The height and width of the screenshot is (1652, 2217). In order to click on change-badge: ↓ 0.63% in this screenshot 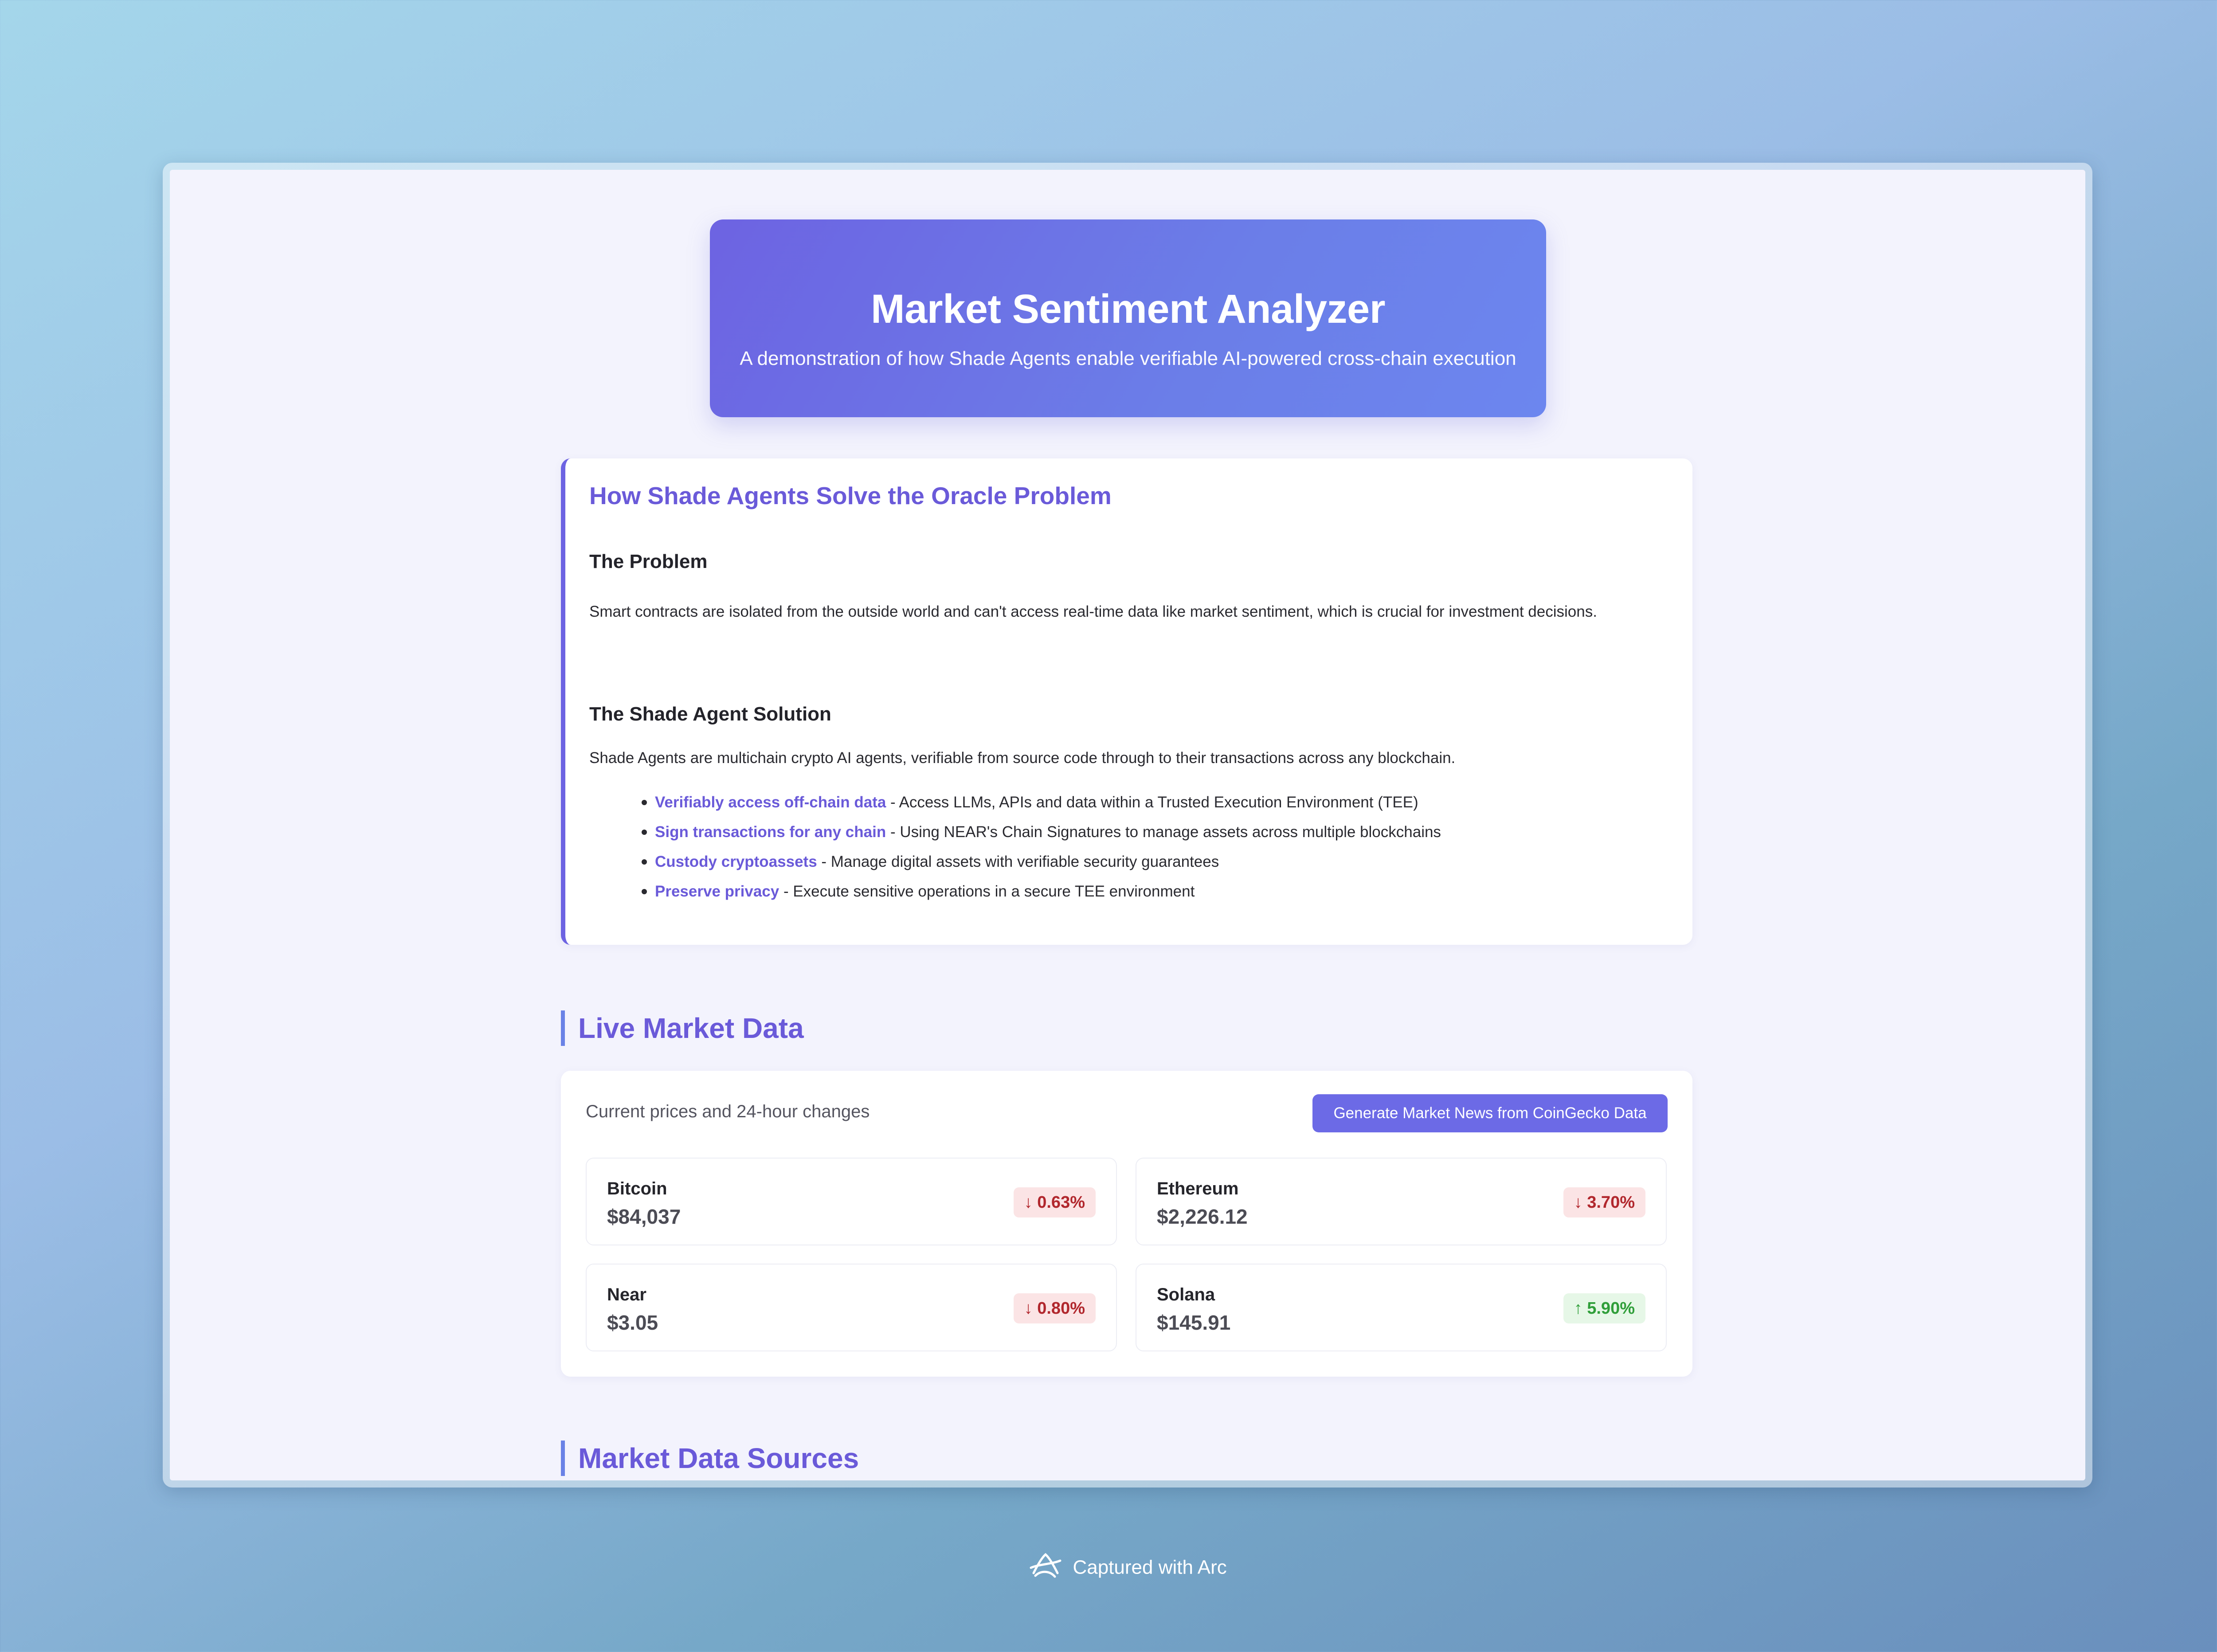, I will do `click(1054, 1202)`.